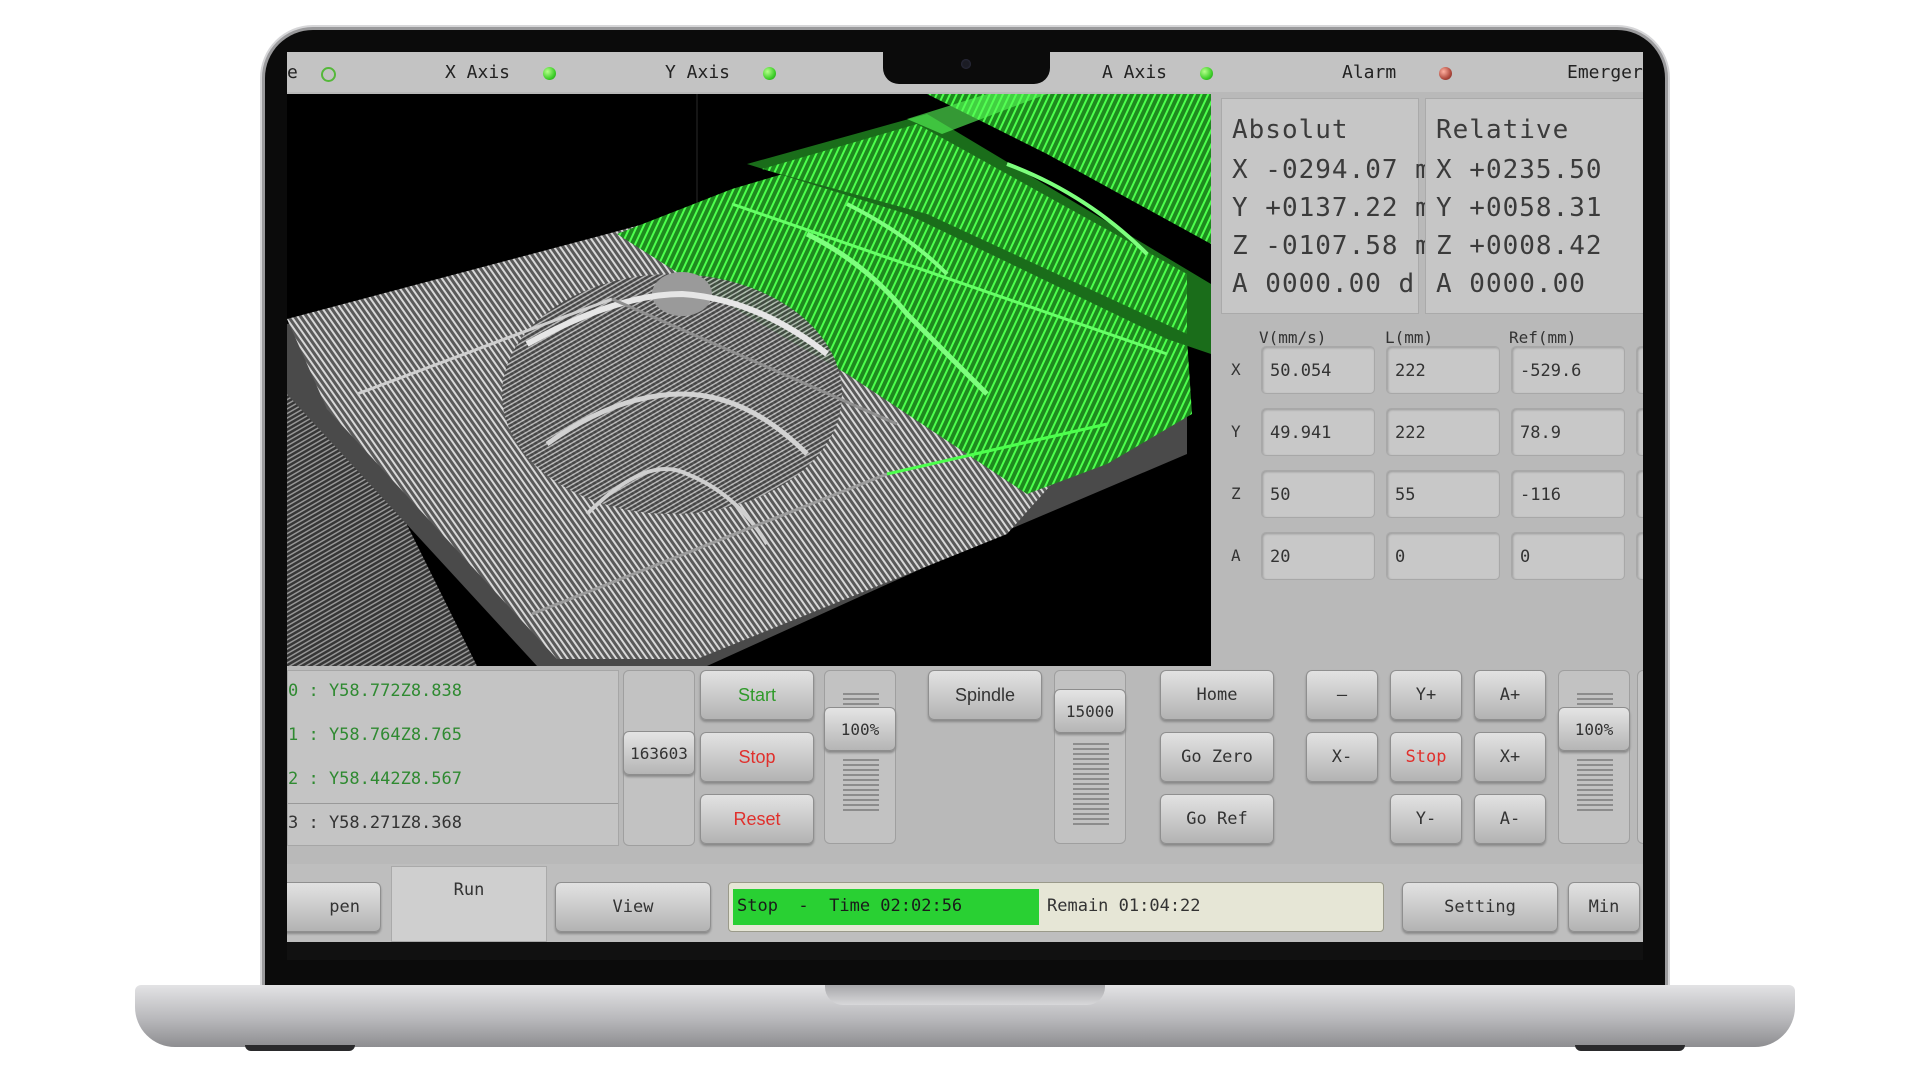 The image size is (1920, 1080). I want to click on home-button: Home, so click(1217, 695).